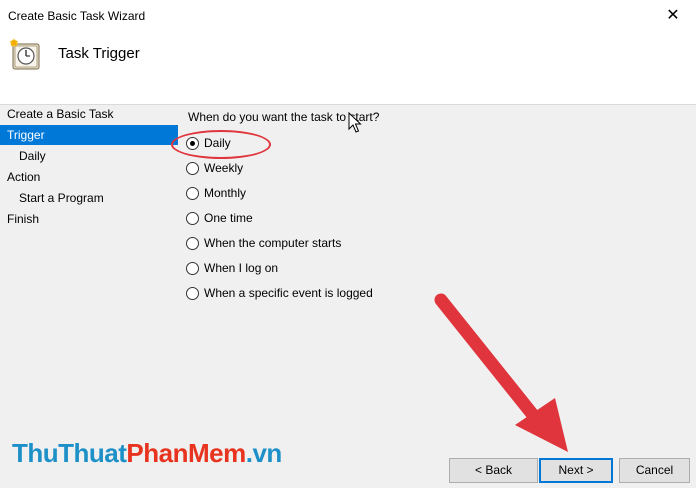 The width and height of the screenshot is (696, 488). I want to click on watermark-part-2: PhanMem, so click(186, 453).